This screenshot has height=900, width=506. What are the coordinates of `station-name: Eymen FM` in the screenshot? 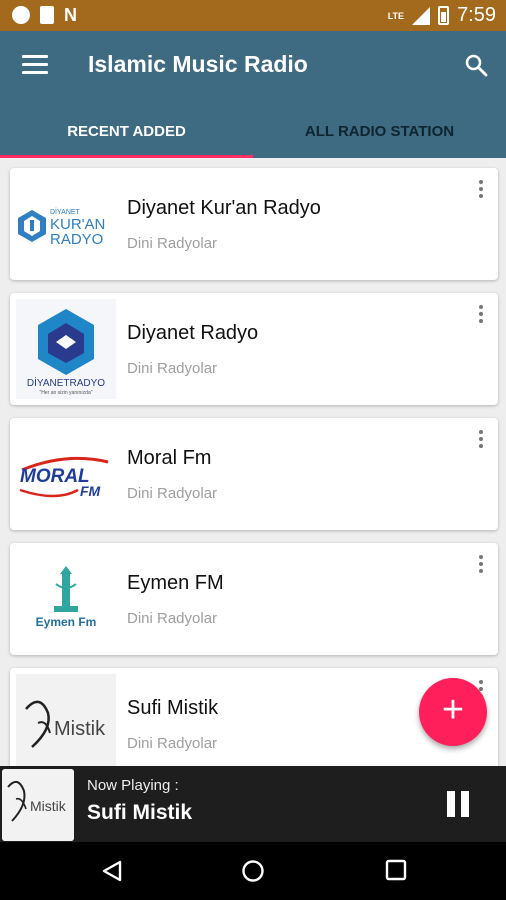 It's located at (175, 583).